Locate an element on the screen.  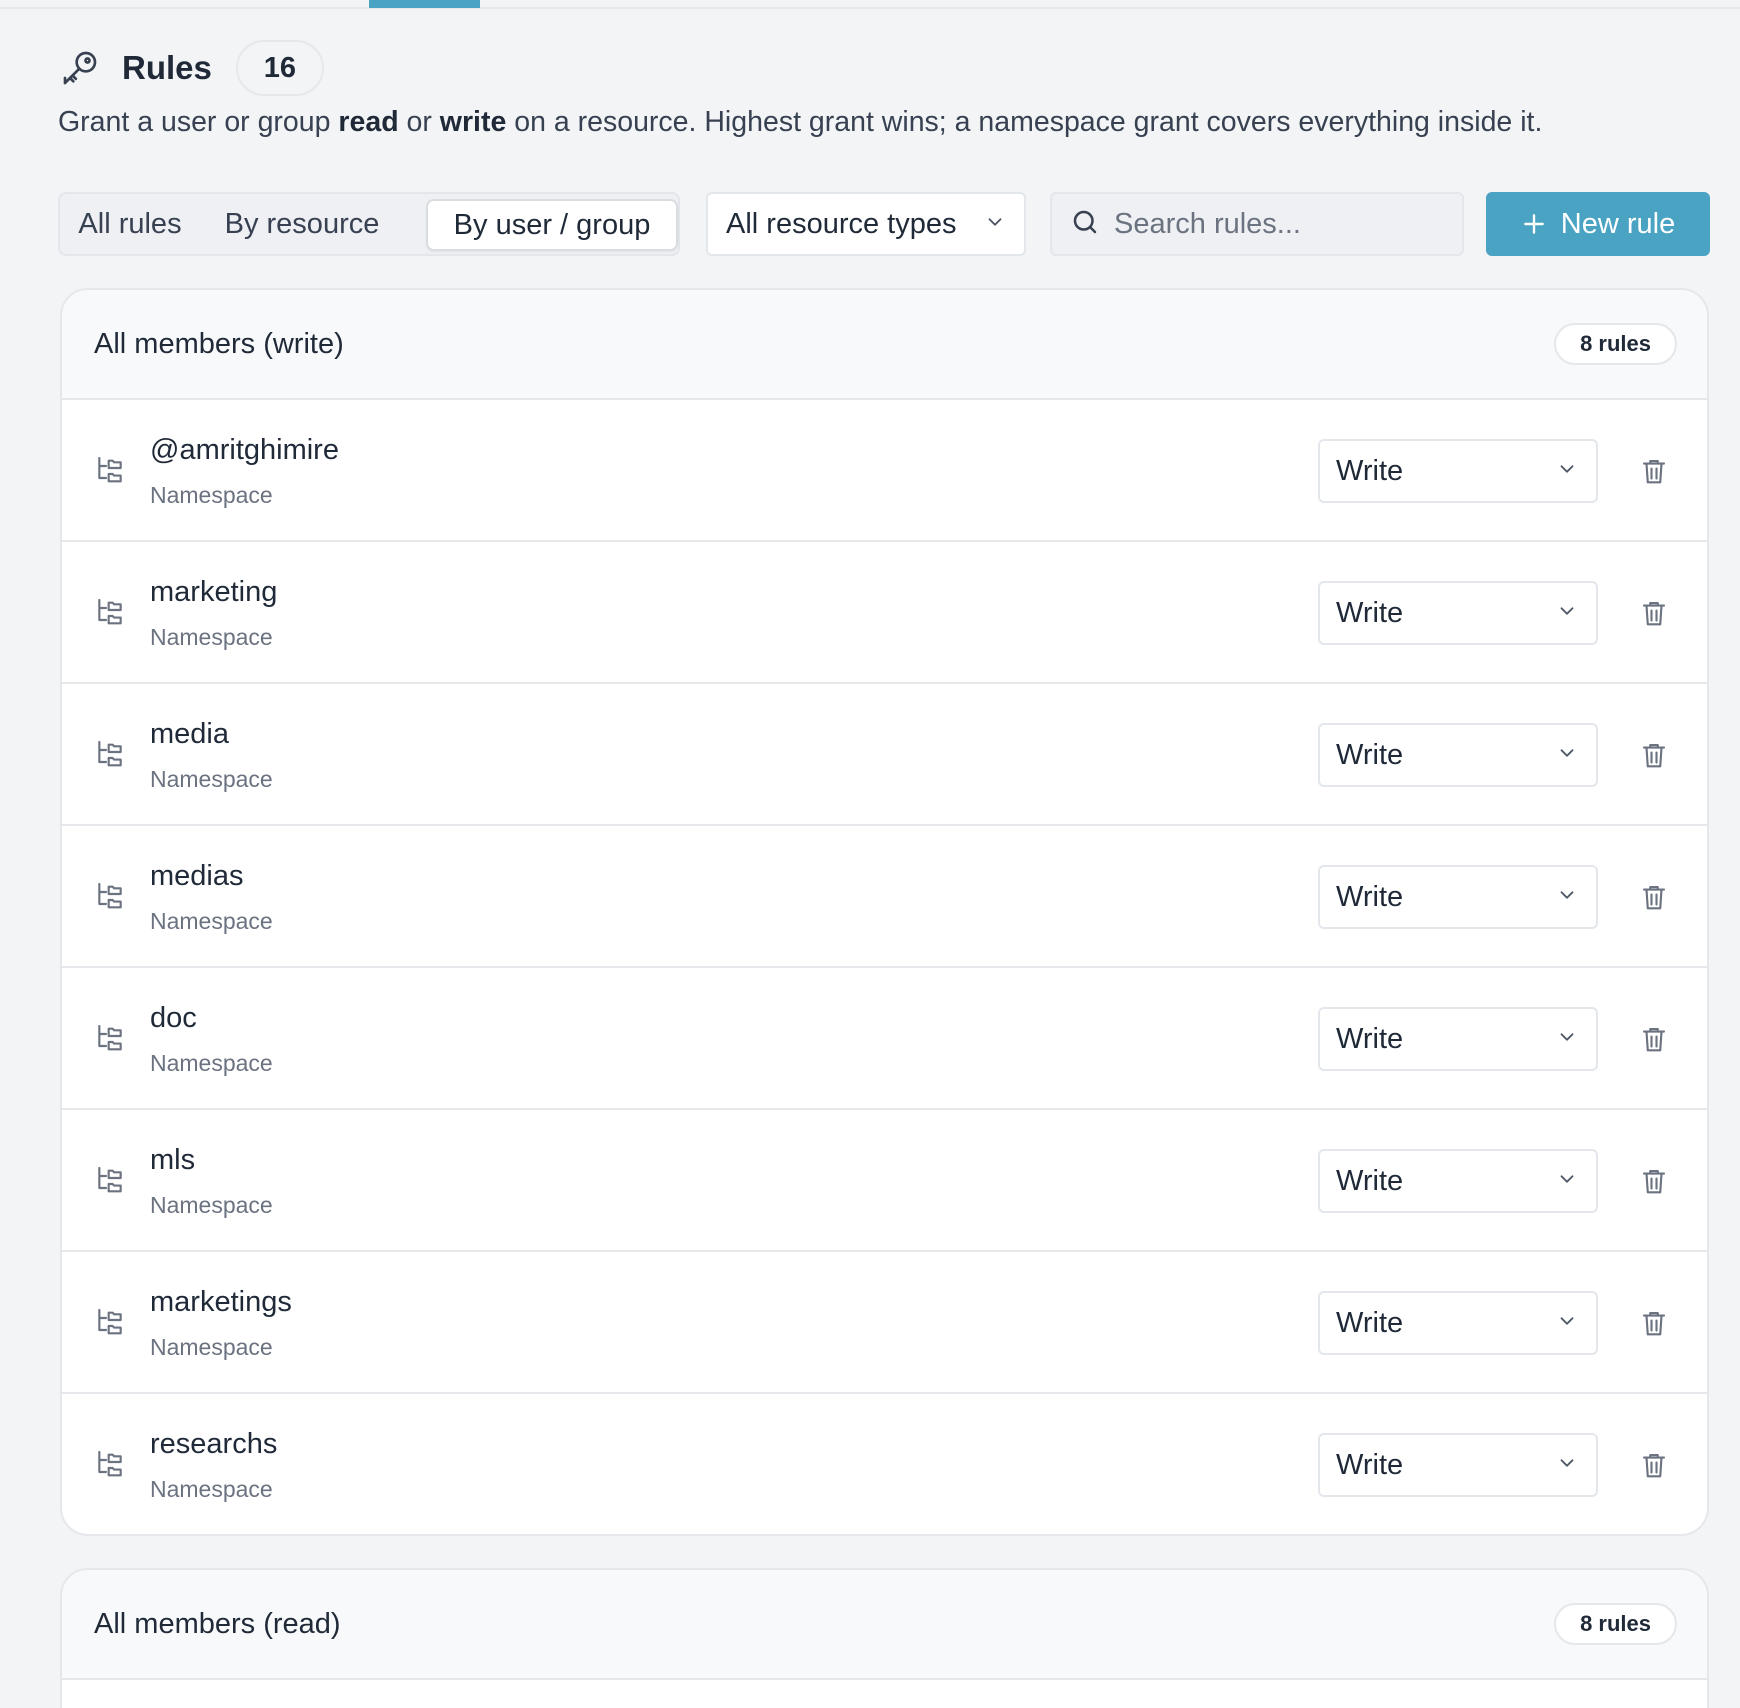
description-text-2: or is located at coordinates (419, 122).